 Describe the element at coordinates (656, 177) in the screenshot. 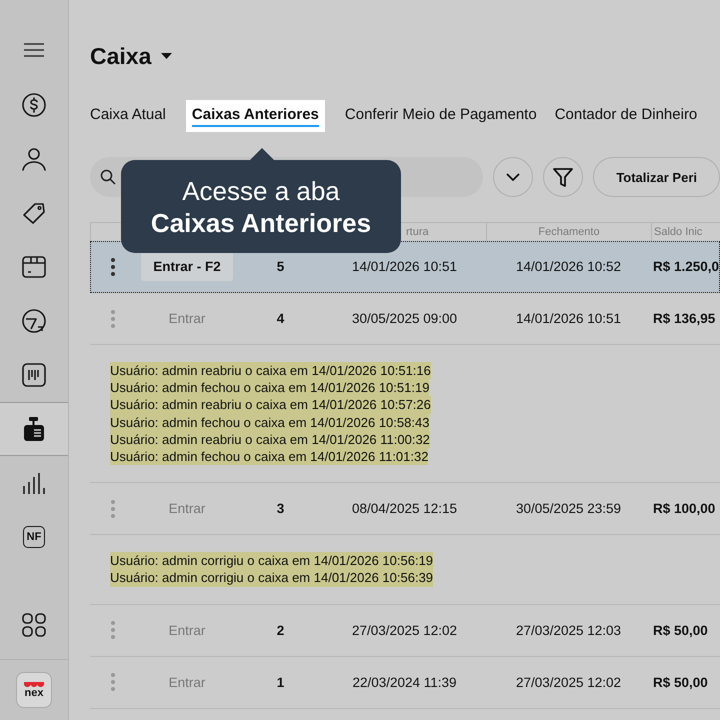

I see `total-period-button: Totalizar Peri` at that location.